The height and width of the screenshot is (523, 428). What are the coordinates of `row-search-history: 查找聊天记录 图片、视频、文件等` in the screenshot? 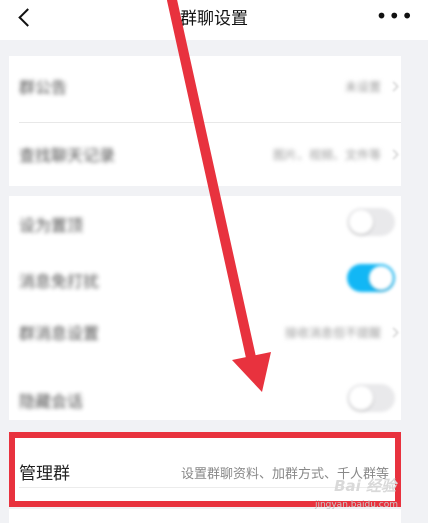 It's located at (205, 156).